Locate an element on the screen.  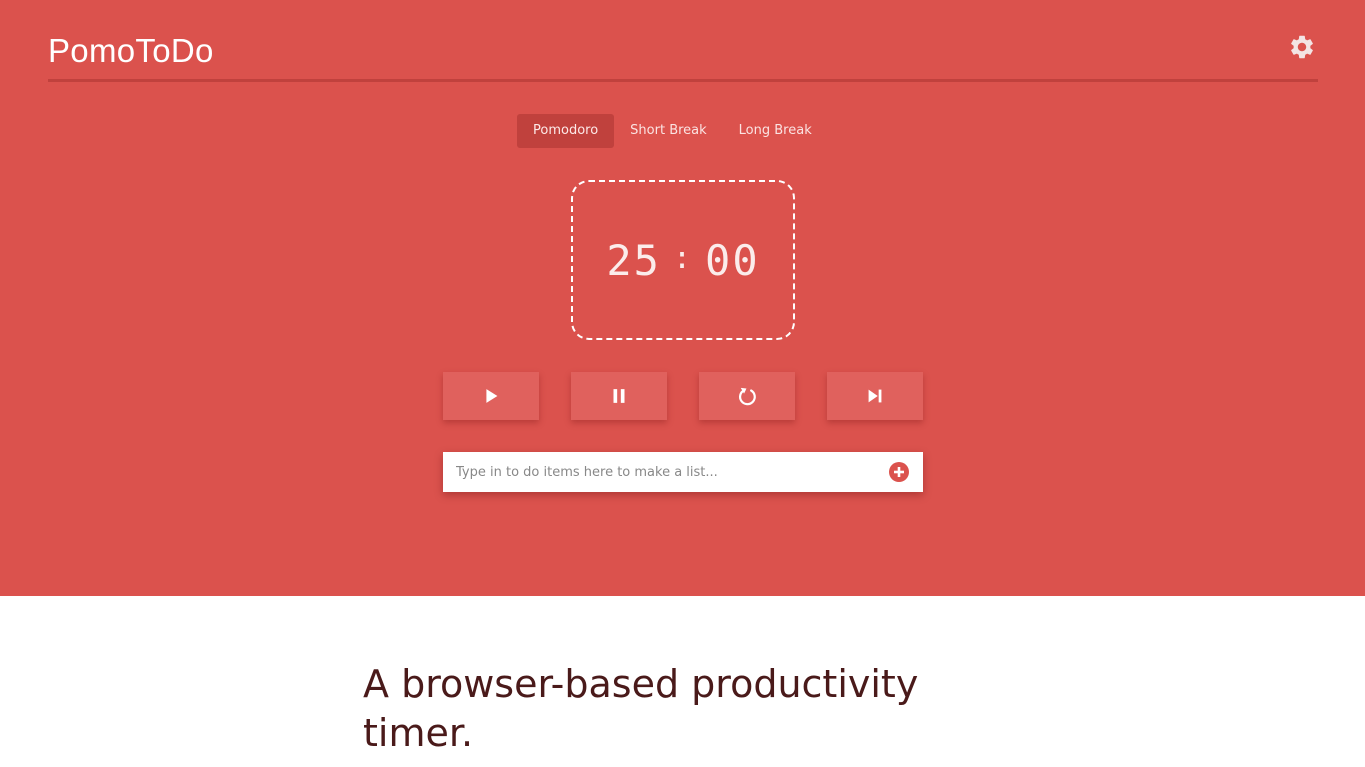
header: PomoToDo is located at coordinates (683, 41).